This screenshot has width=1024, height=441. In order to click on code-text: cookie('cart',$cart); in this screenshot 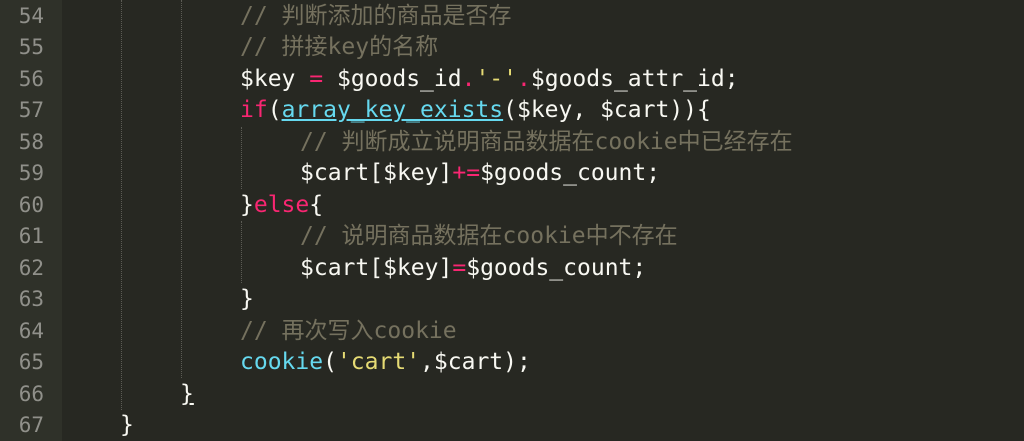, I will do `click(385, 362)`.